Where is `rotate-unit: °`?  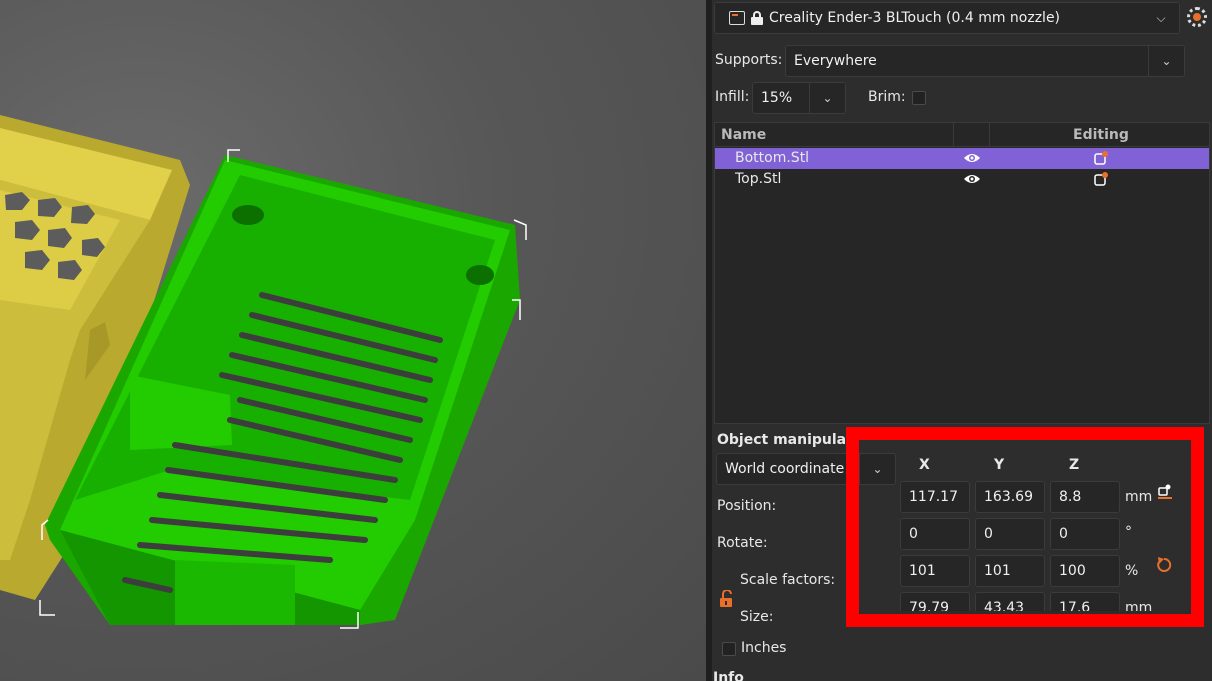
rotate-unit: ° is located at coordinates (1128, 532).